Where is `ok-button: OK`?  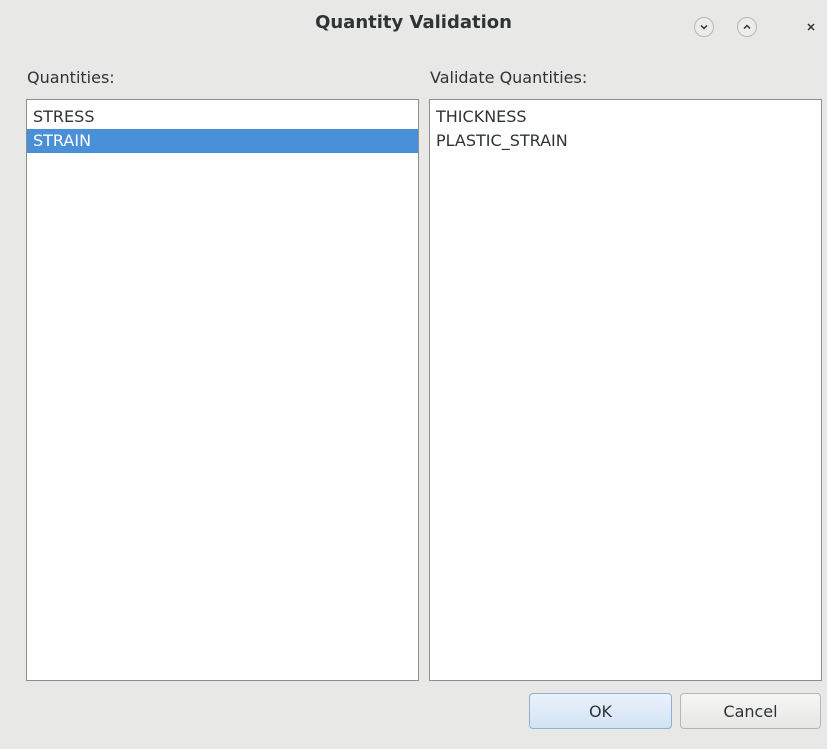 ok-button: OK is located at coordinates (600, 711).